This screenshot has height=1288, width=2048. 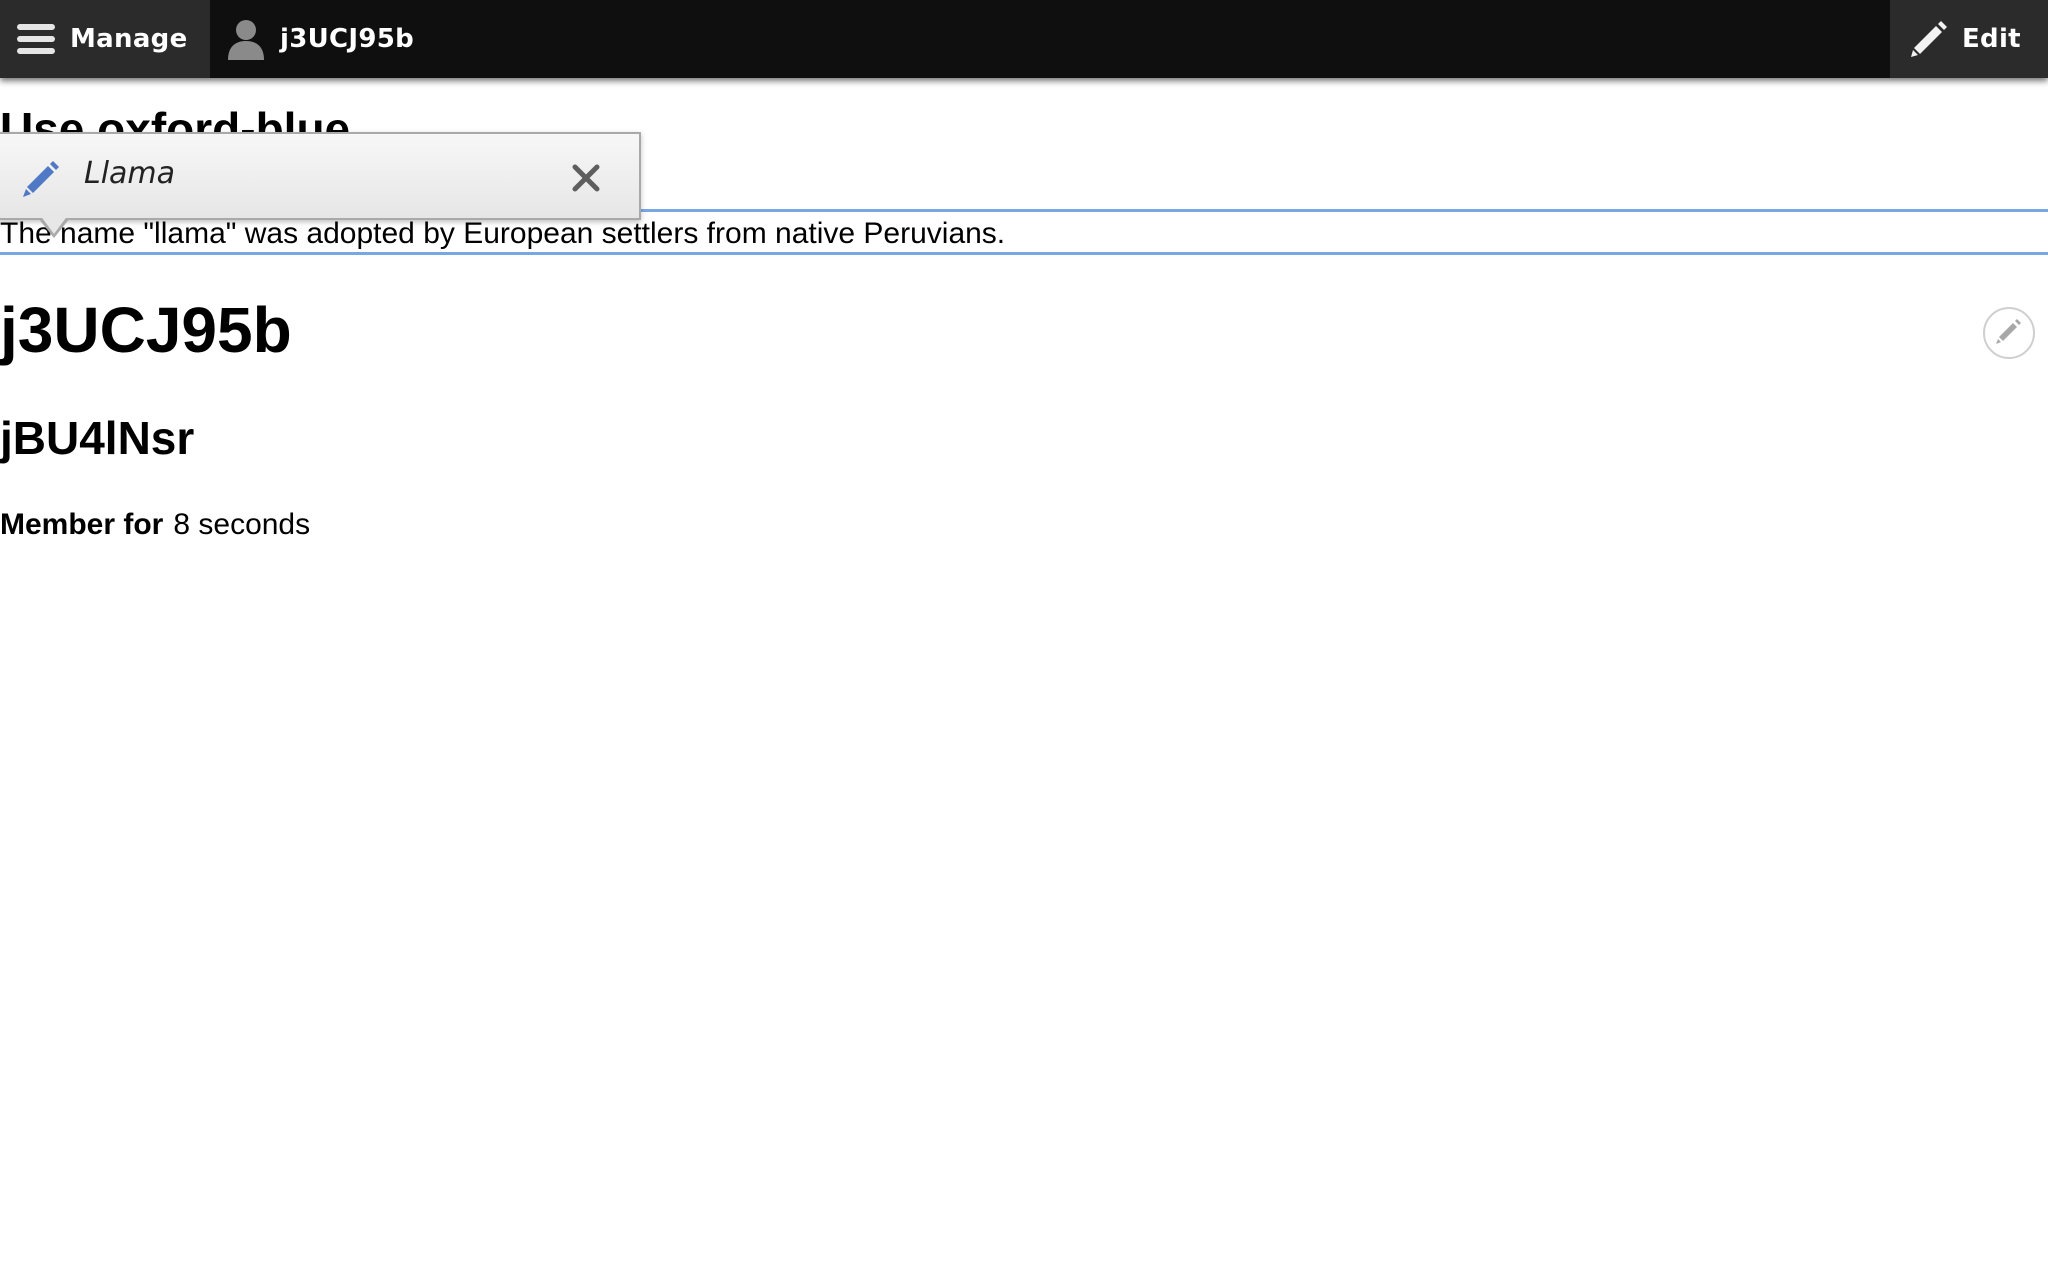 What do you see at coordinates (1991, 39) in the screenshot?
I see `edit-label: Edit` at bounding box center [1991, 39].